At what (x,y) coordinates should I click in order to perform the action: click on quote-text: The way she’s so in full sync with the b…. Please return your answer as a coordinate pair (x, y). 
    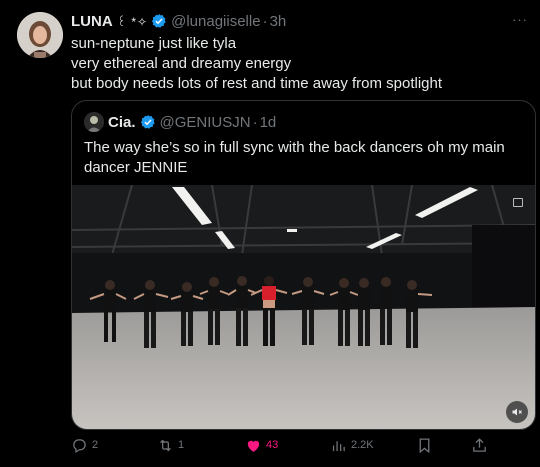
    Looking at the image, I should click on (294, 157).